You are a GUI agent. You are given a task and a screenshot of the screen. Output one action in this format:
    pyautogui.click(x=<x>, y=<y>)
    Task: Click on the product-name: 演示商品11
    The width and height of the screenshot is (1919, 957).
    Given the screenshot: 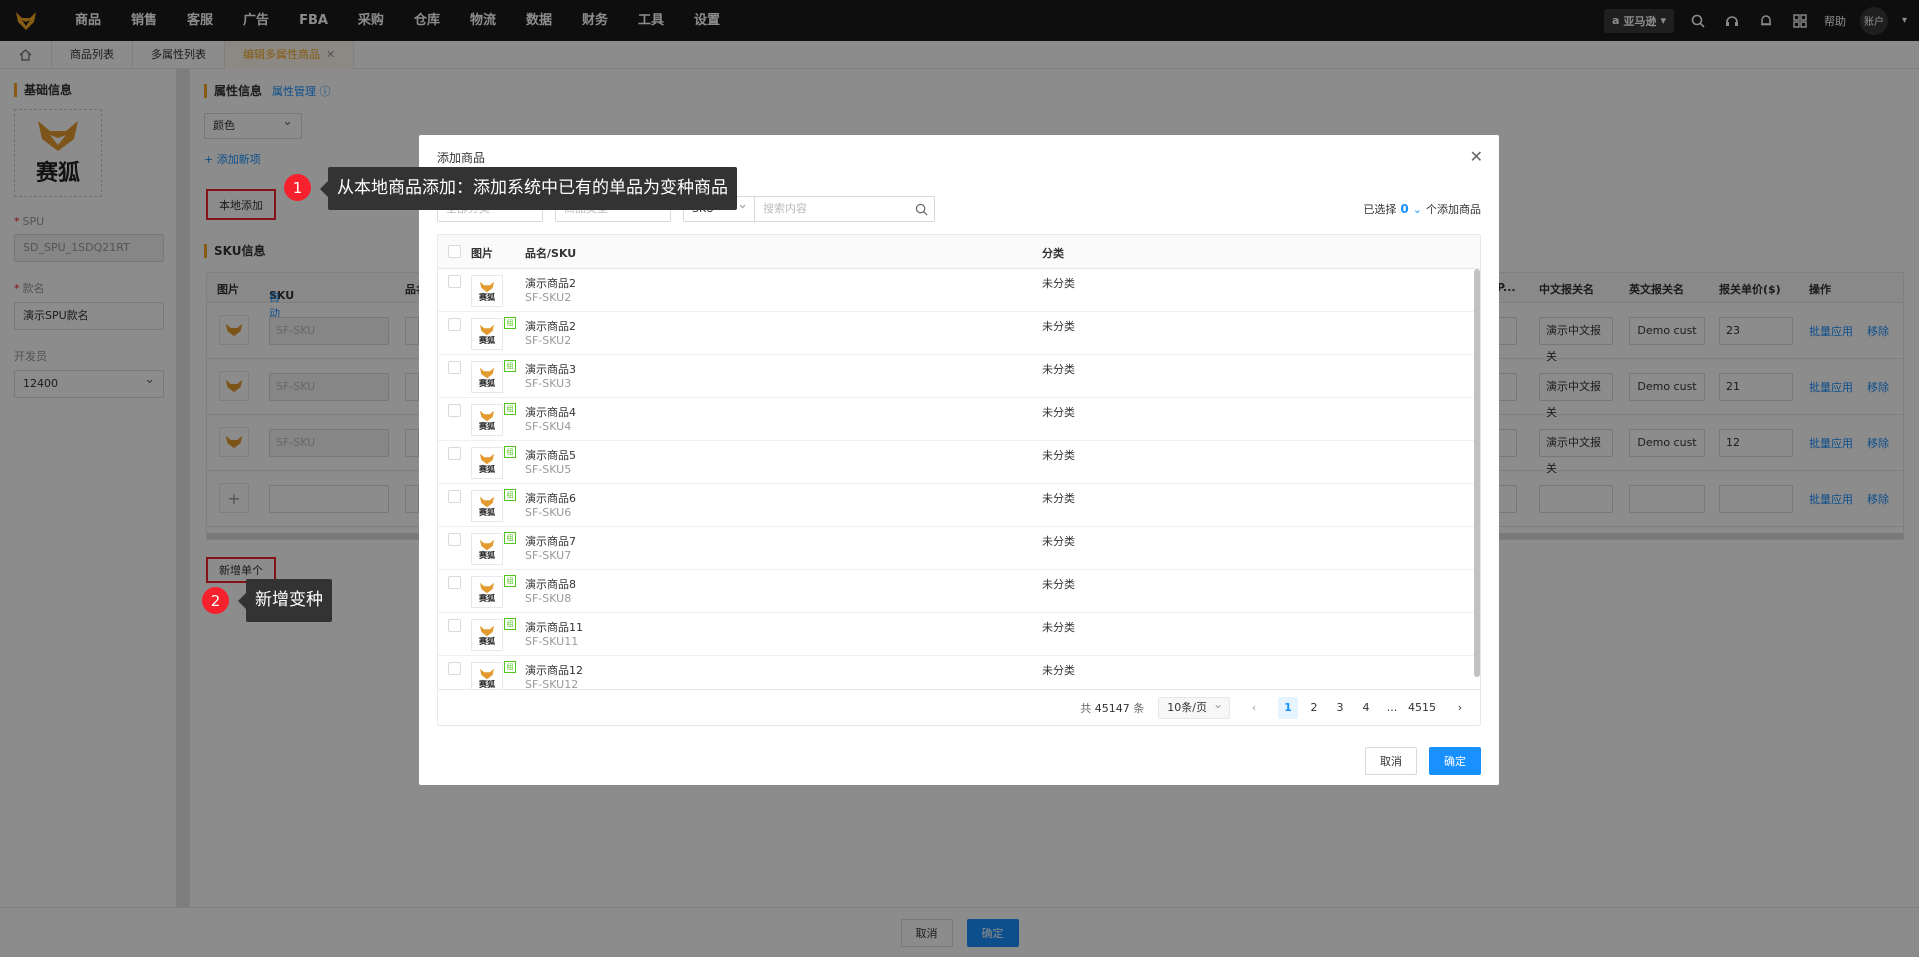 What is the action you would take?
    pyautogui.click(x=554, y=627)
    